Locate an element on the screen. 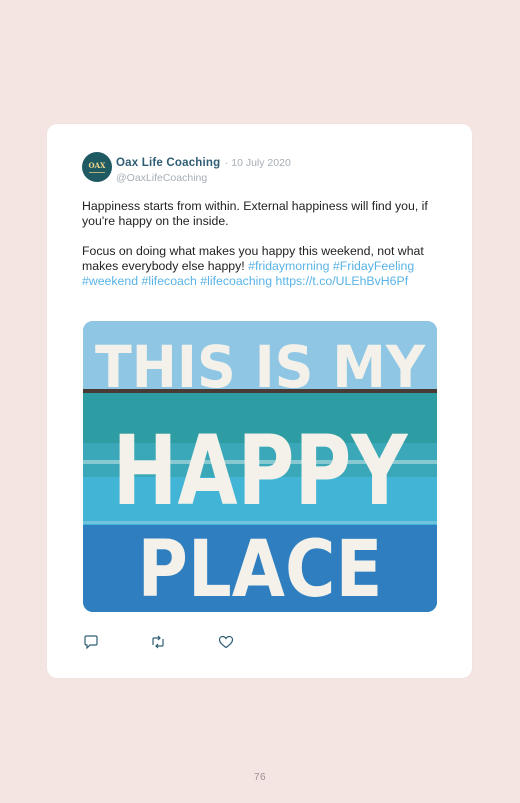 The width and height of the screenshot is (520, 803). page-number: 76 is located at coordinates (260, 777).